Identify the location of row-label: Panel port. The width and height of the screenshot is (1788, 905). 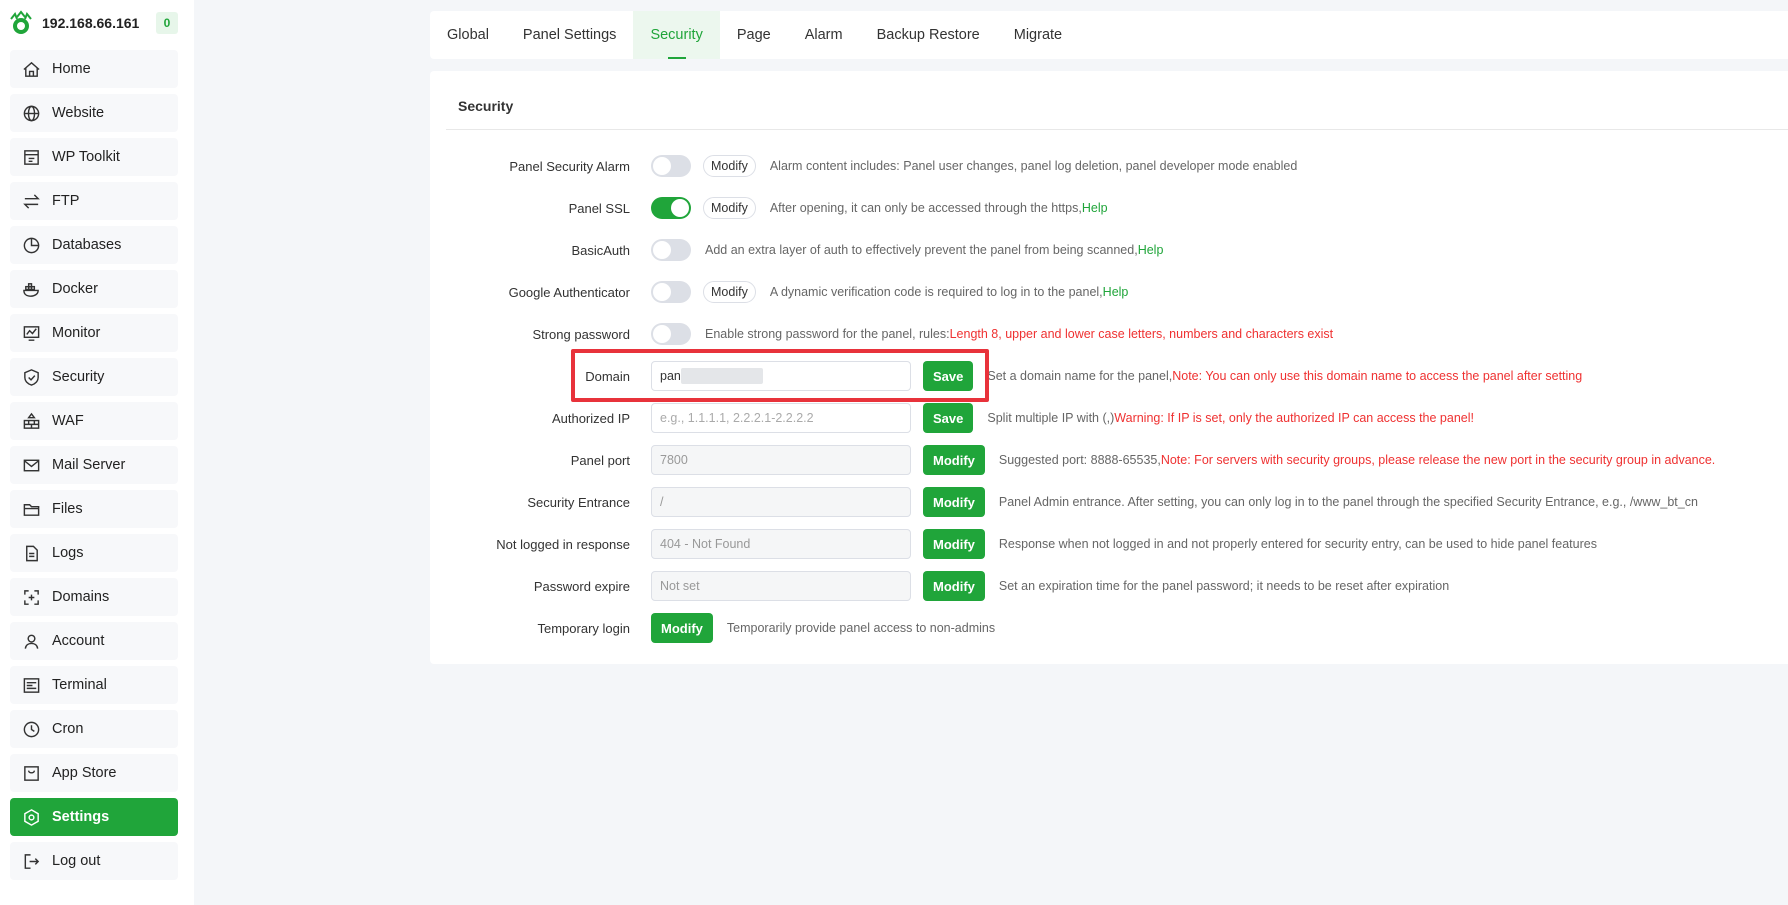
(600, 460).